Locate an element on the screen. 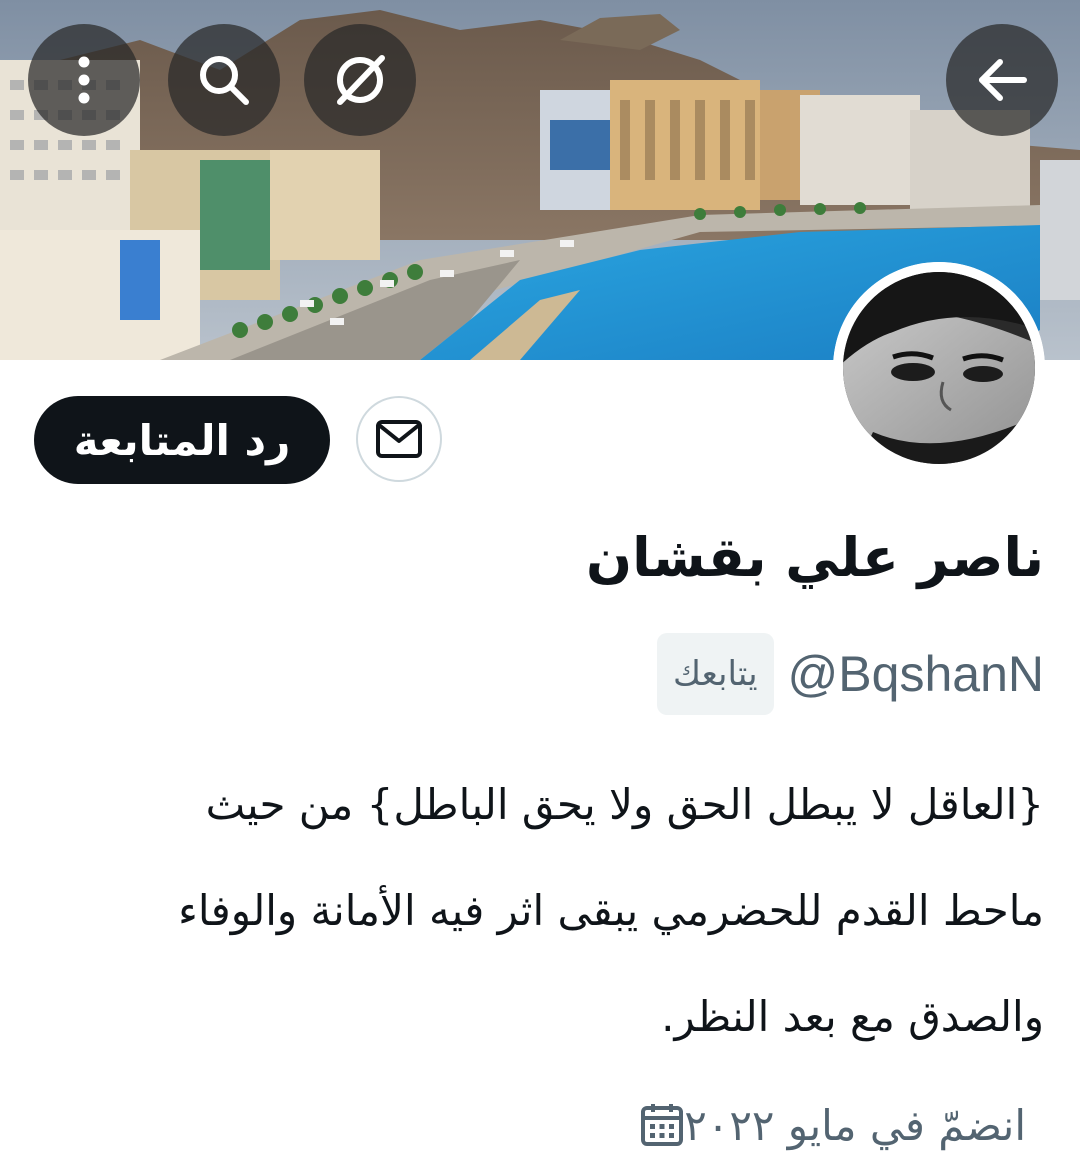  handle-row: @BqshanN يتابعك is located at coordinates (850, 674).